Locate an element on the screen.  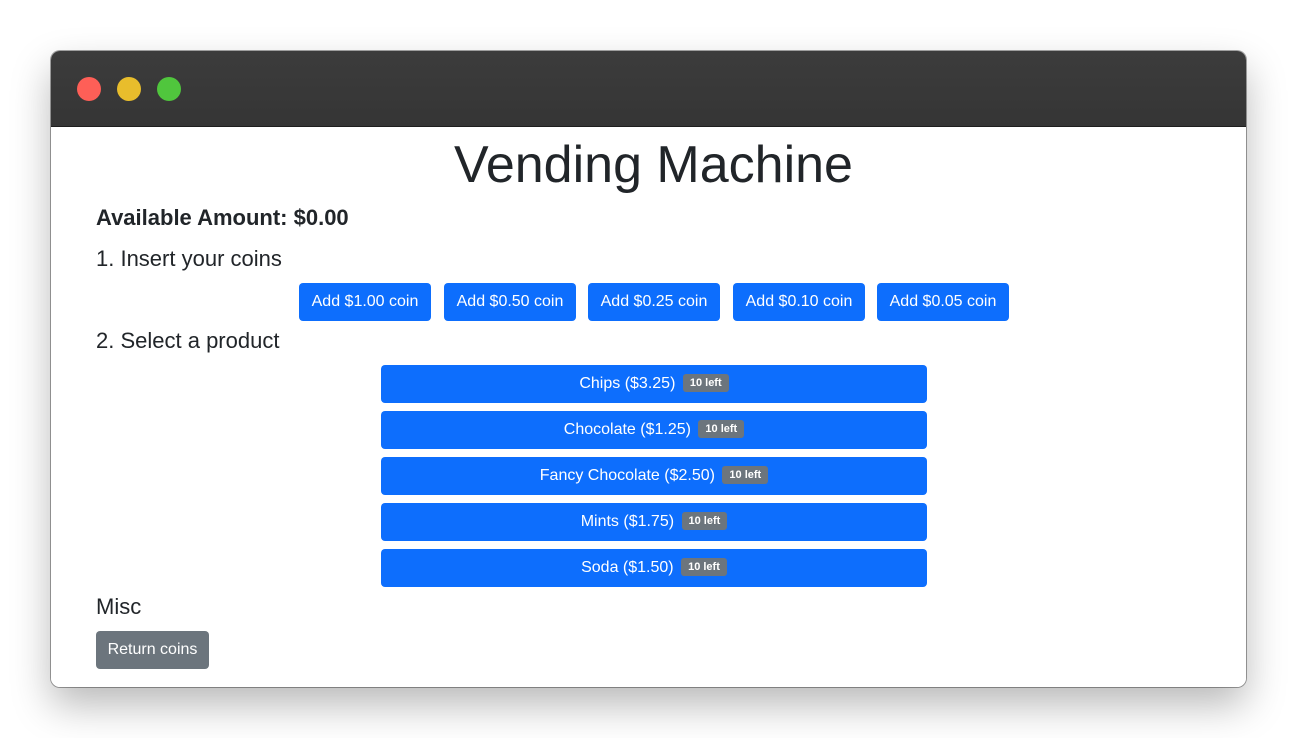
select-product-heading: 2. Select a product is located at coordinates (188, 340).